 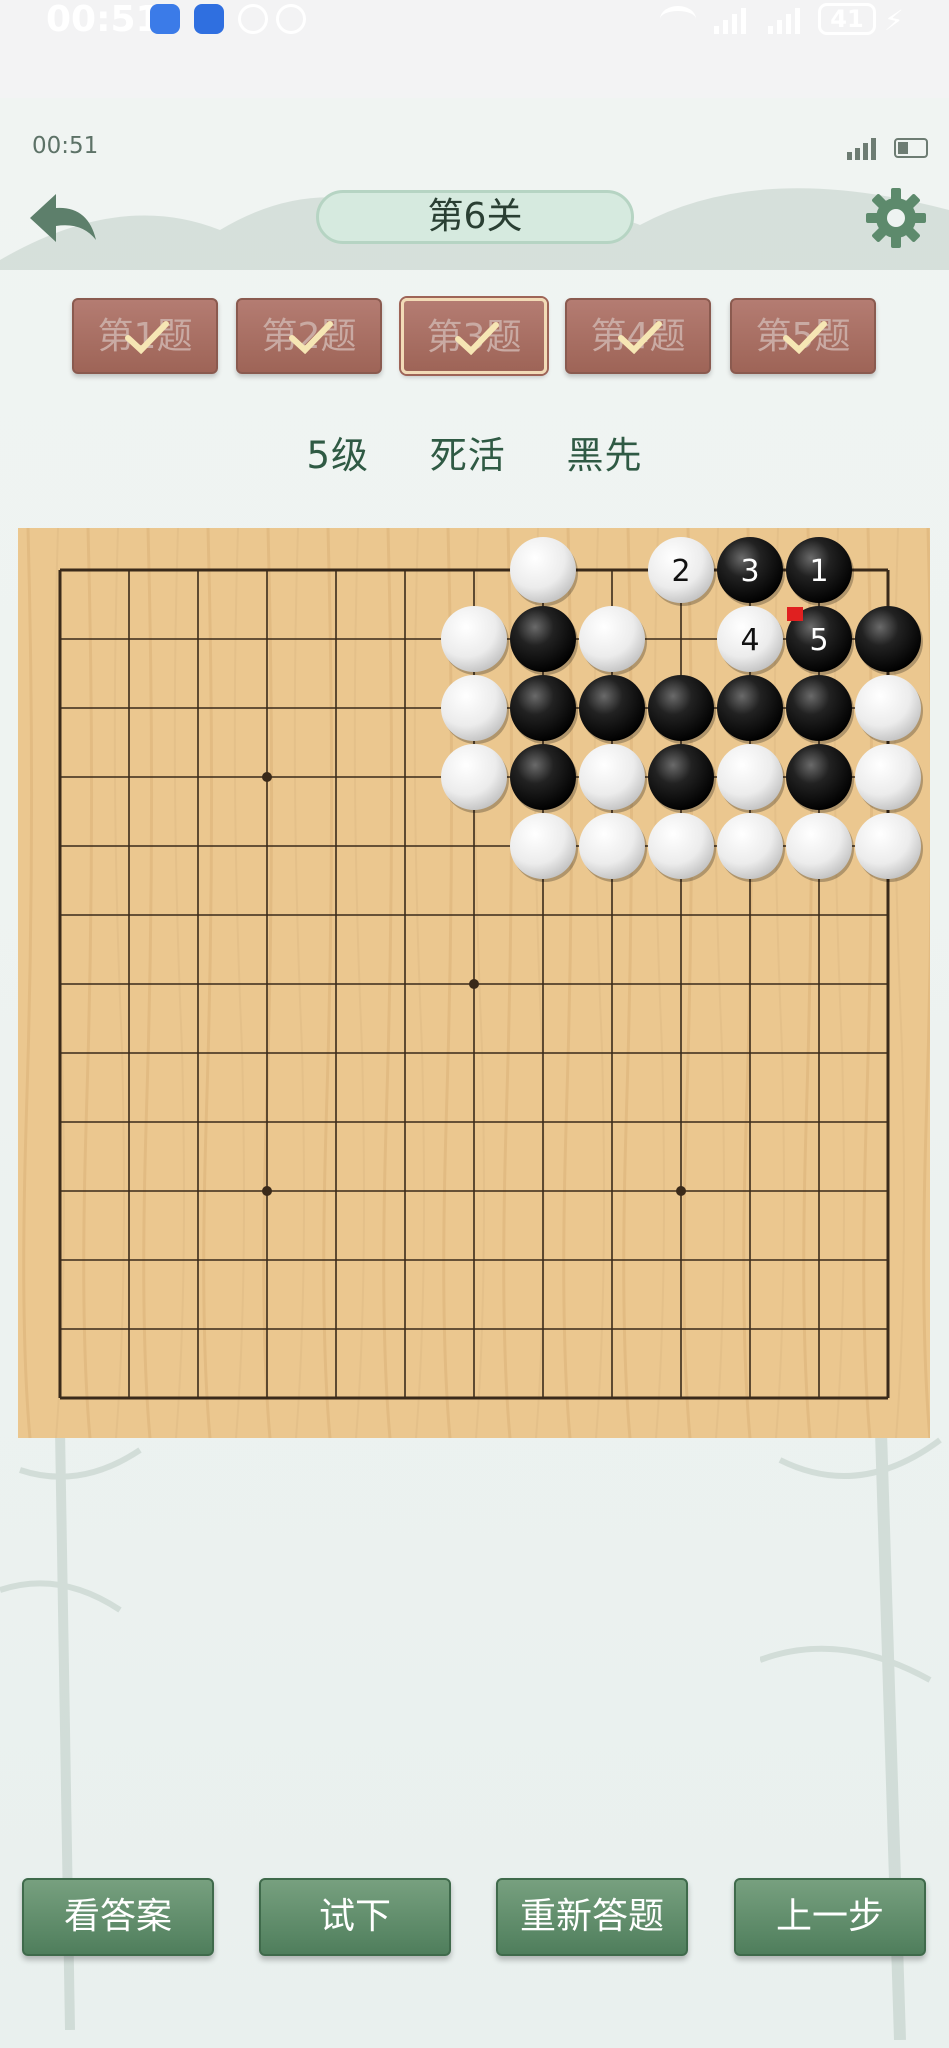 I want to click on previous-step-button: 上一步, so click(x=830, y=1917).